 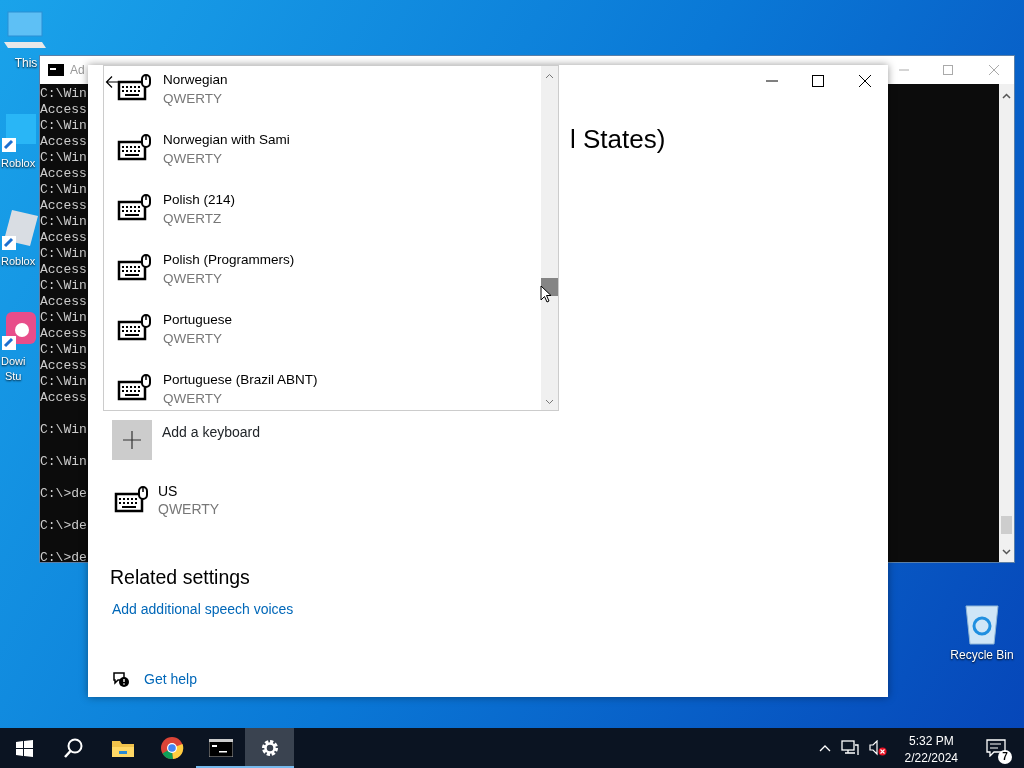 I want to click on back-arrow-icon, so click(x=113, y=82).